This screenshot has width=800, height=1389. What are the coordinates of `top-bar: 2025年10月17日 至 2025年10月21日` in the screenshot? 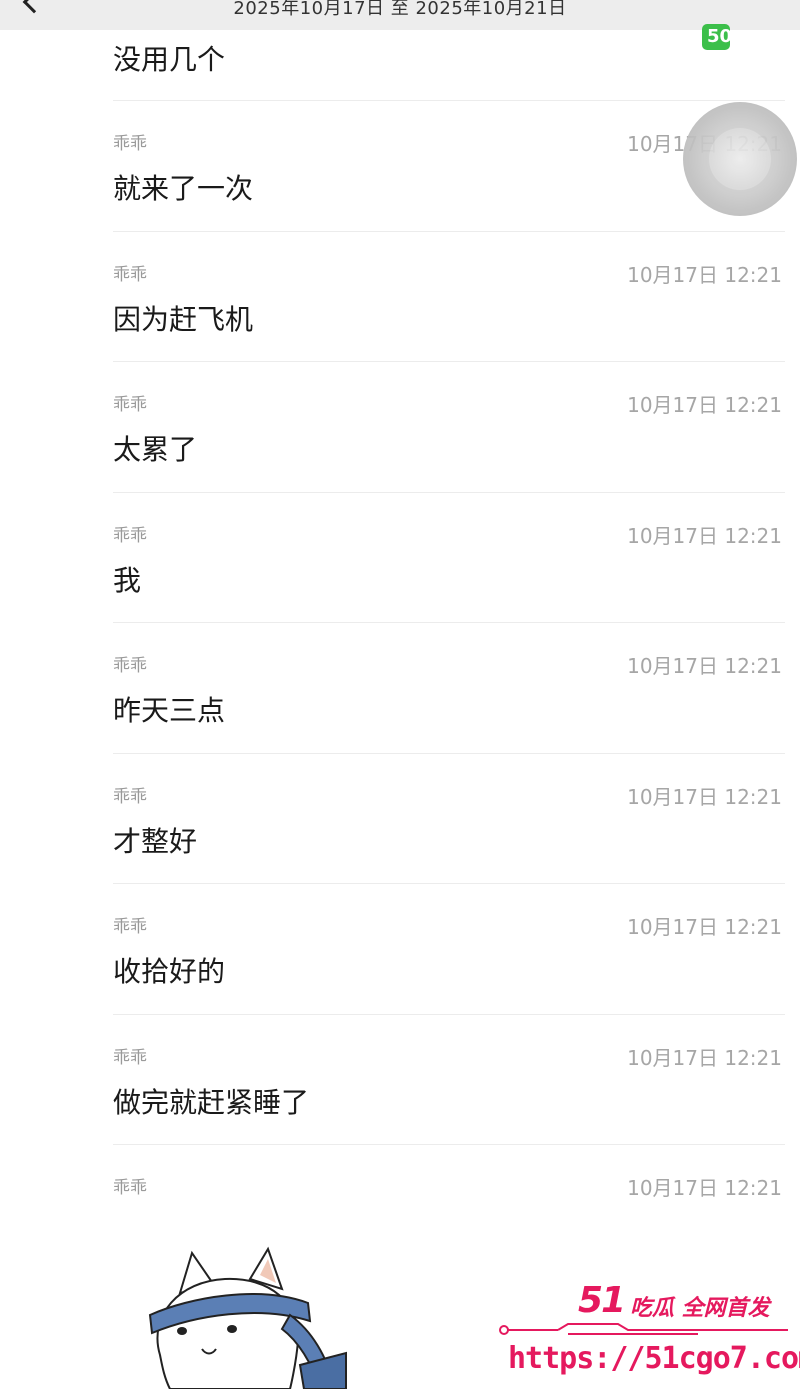 It's located at (400, 15).